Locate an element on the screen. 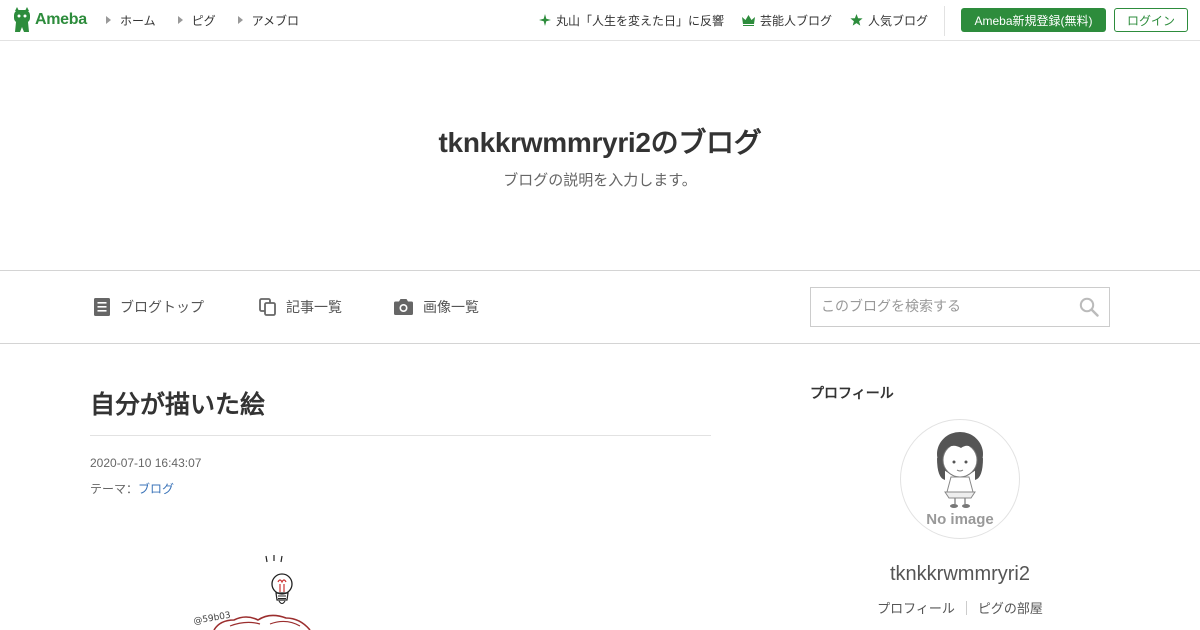  nav-home: ホーム is located at coordinates (131, 20).